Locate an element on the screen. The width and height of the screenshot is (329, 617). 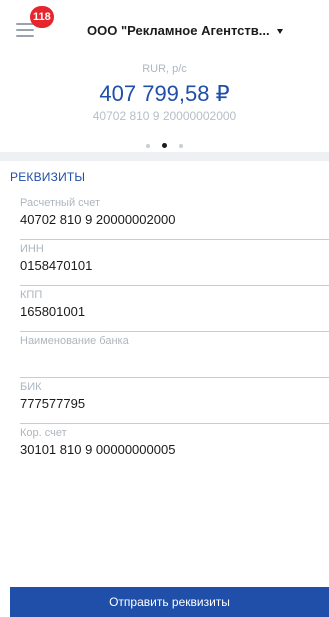
field-bik: БИК 777577795 is located at coordinates (164, 401).